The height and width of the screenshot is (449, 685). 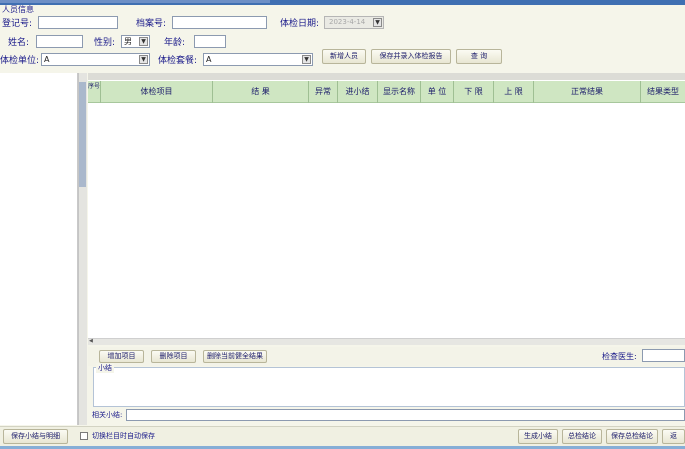 I want to click on overall-conclusion-button: 总检结论, so click(x=582, y=436).